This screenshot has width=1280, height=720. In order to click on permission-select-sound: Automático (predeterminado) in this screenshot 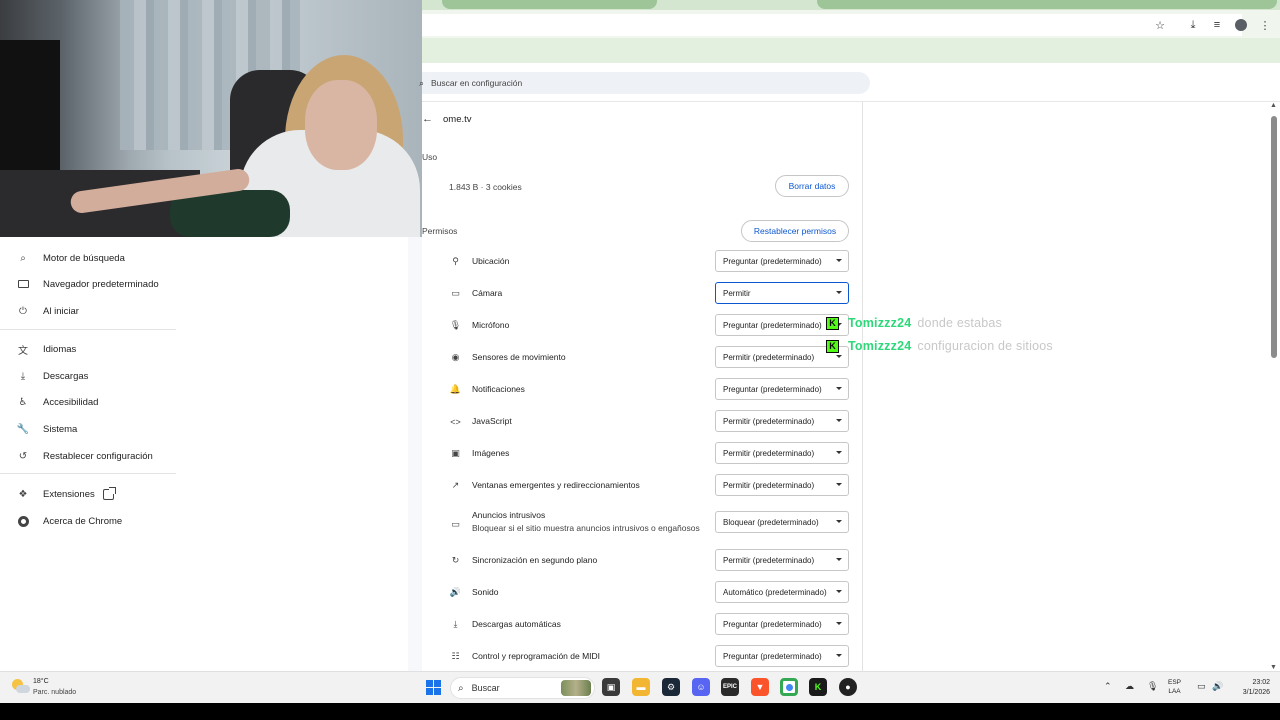, I will do `click(782, 592)`.